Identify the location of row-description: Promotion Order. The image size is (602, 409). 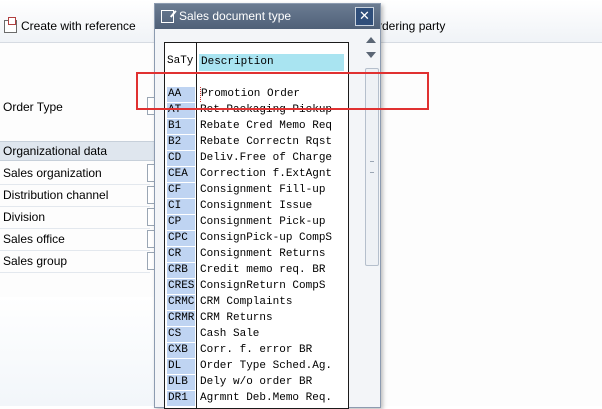
(250, 94).